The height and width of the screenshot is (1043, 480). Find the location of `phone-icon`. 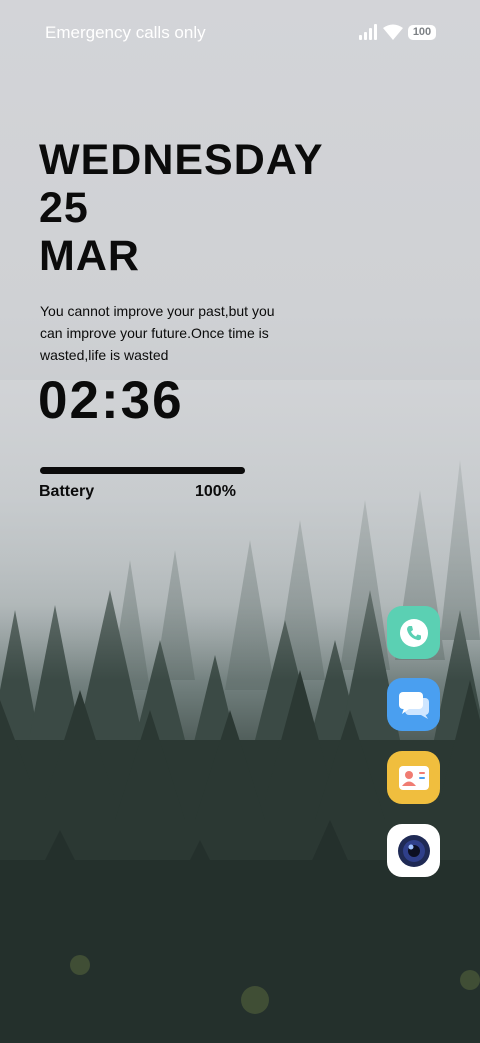

phone-icon is located at coordinates (413, 632).